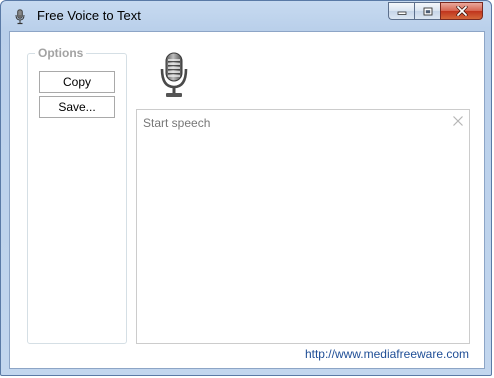  I want to click on caption-buttons, so click(435, 11).